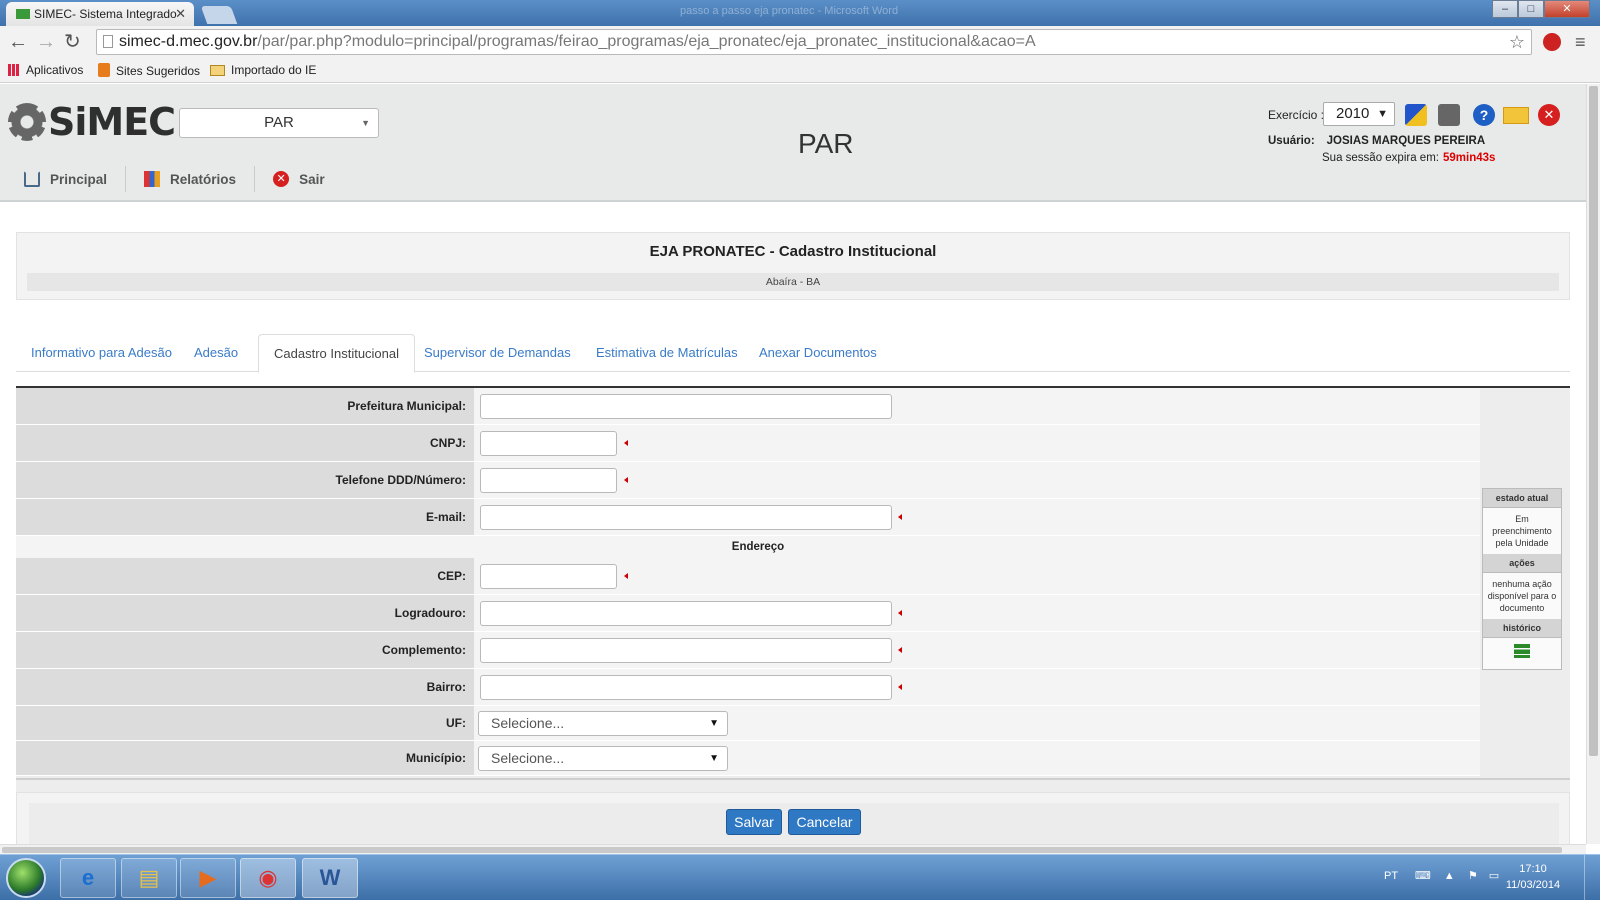 This screenshot has width=1600, height=900. What do you see at coordinates (548, 576) in the screenshot?
I see `cep-input` at bounding box center [548, 576].